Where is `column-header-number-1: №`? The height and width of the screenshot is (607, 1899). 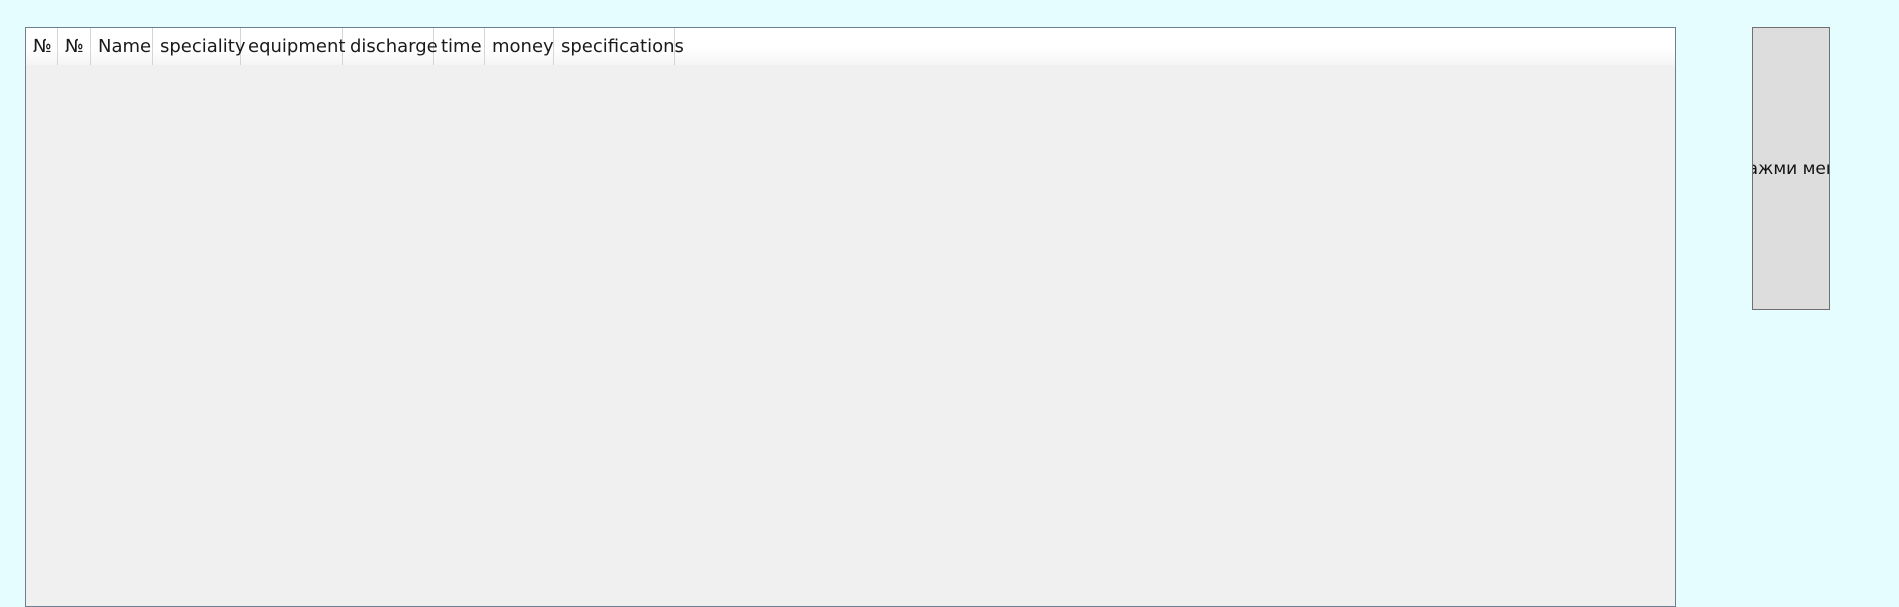 column-header-number-1: № is located at coordinates (42, 46).